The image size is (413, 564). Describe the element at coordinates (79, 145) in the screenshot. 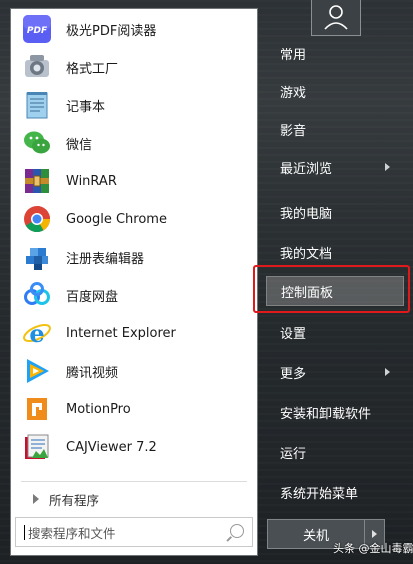

I see `program-label: 微信` at that location.